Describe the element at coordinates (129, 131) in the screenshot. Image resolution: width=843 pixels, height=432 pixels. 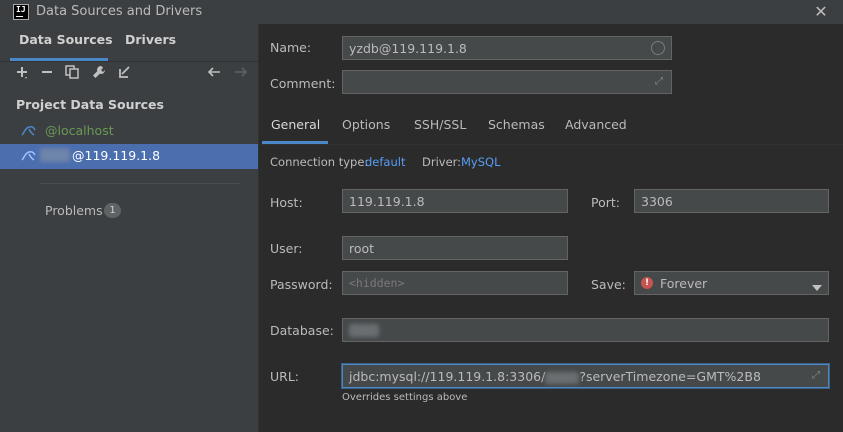
I see `datasource-item-localhost: @localhost` at that location.